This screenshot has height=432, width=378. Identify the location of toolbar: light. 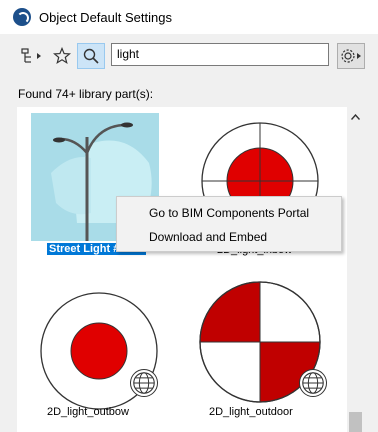
(189, 56).